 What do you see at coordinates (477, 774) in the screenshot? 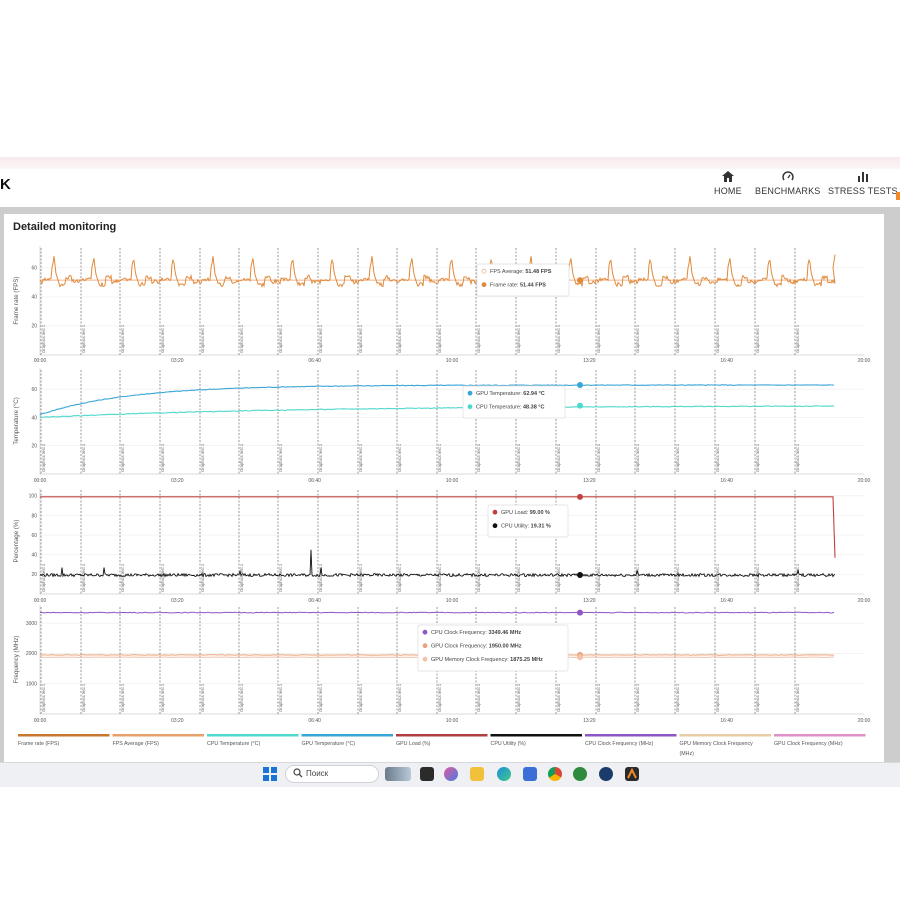
I see `file-explorer-icon` at bounding box center [477, 774].